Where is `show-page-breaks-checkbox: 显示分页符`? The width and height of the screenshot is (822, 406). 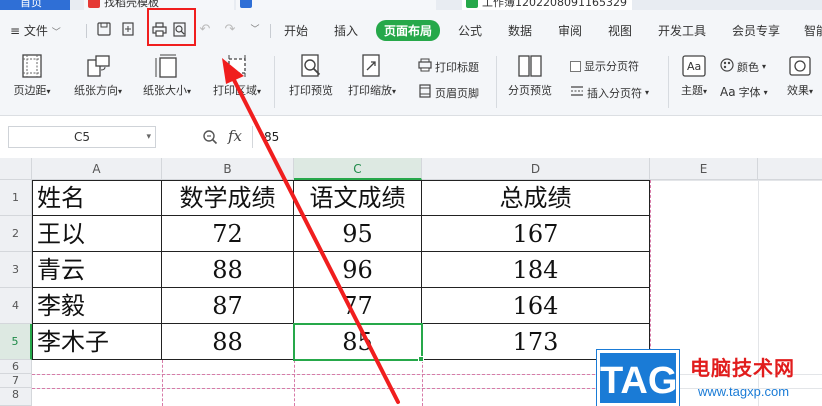 show-page-breaks-checkbox: 显示分页符 is located at coordinates (604, 66).